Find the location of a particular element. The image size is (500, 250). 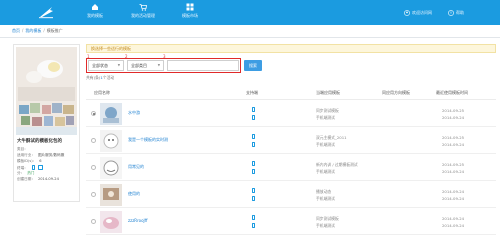

nav-my-templates-label: 我的模板 is located at coordinates (95, 15).